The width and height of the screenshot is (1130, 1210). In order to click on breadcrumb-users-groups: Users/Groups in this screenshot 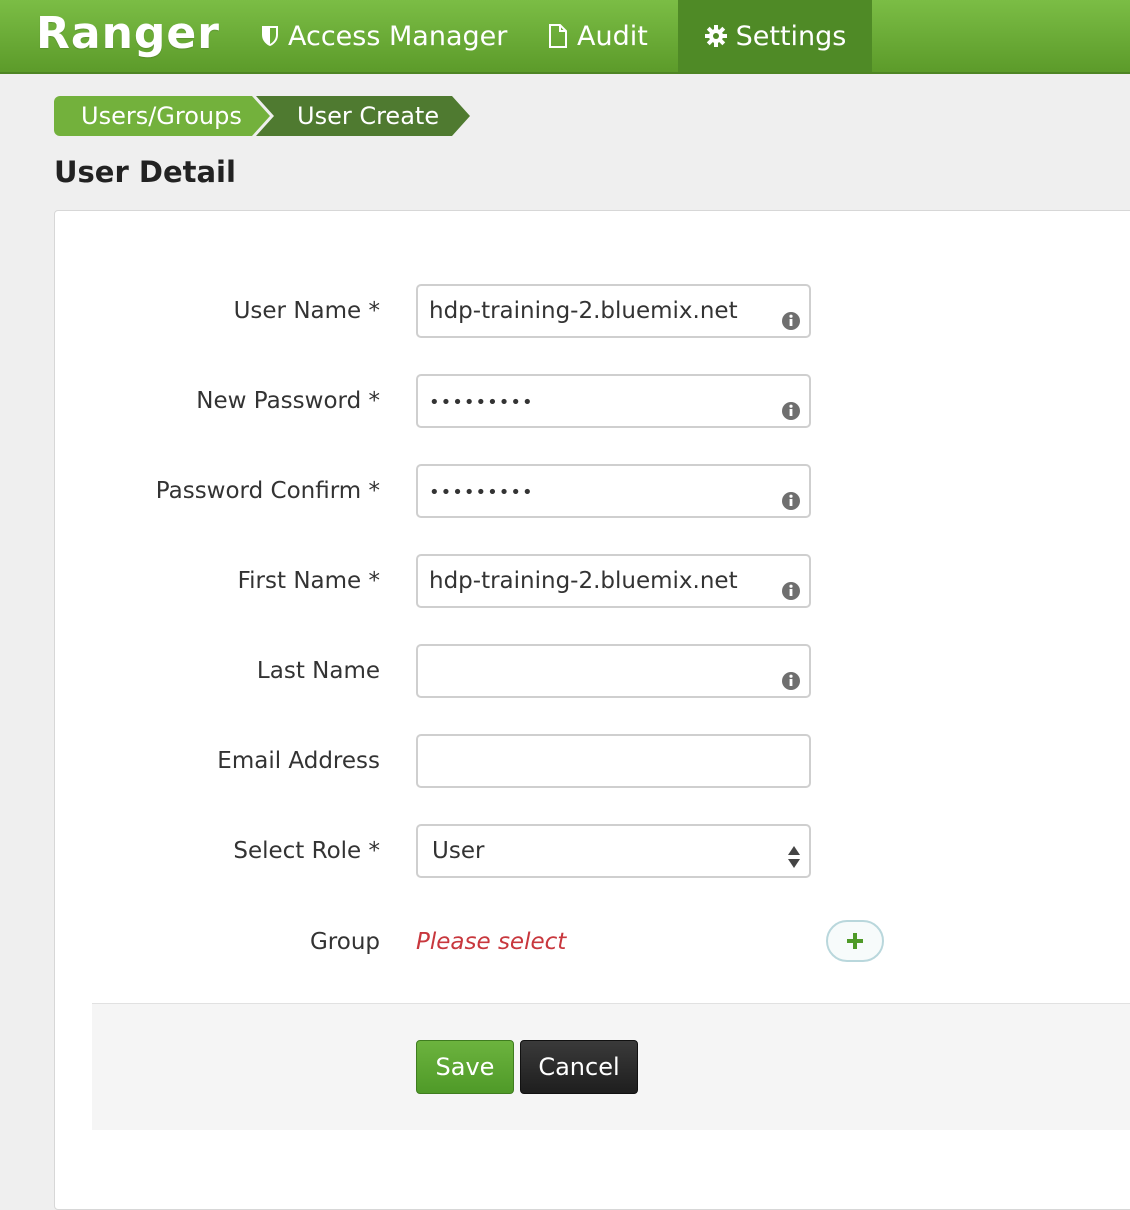, I will do `click(162, 116)`.